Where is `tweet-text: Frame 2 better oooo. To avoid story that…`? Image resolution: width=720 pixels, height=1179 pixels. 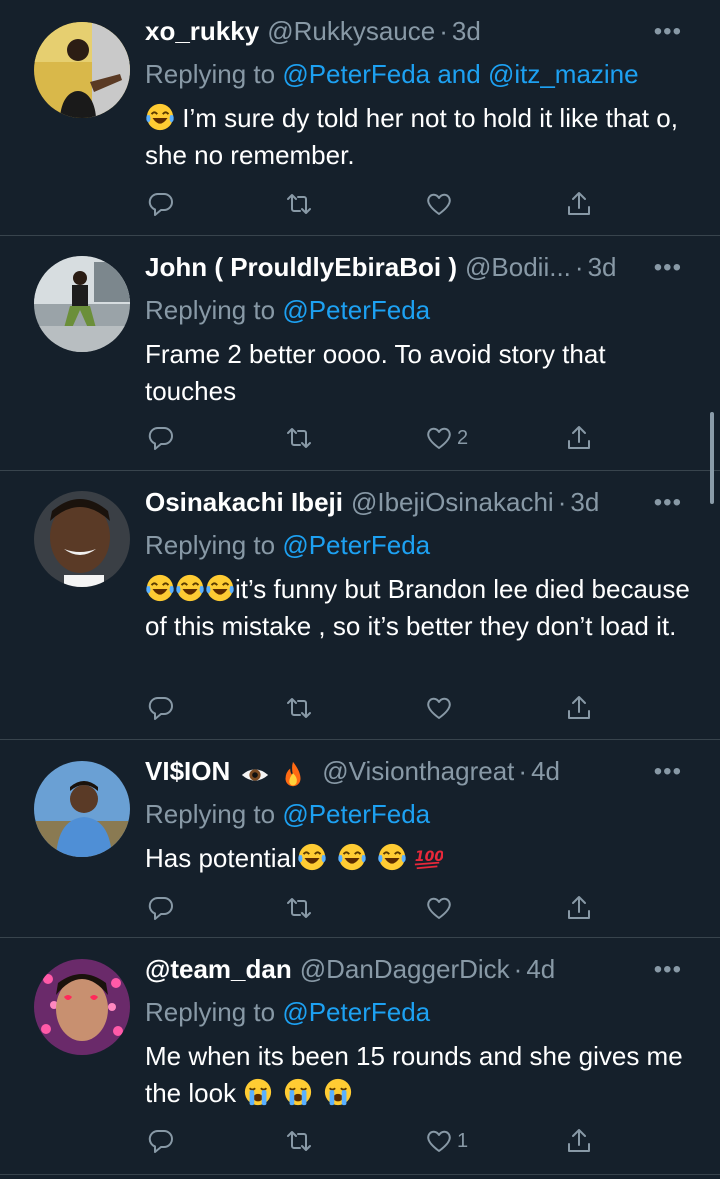
tweet-text: Frame 2 better oooo. To avoid story that… is located at coordinates (422, 373).